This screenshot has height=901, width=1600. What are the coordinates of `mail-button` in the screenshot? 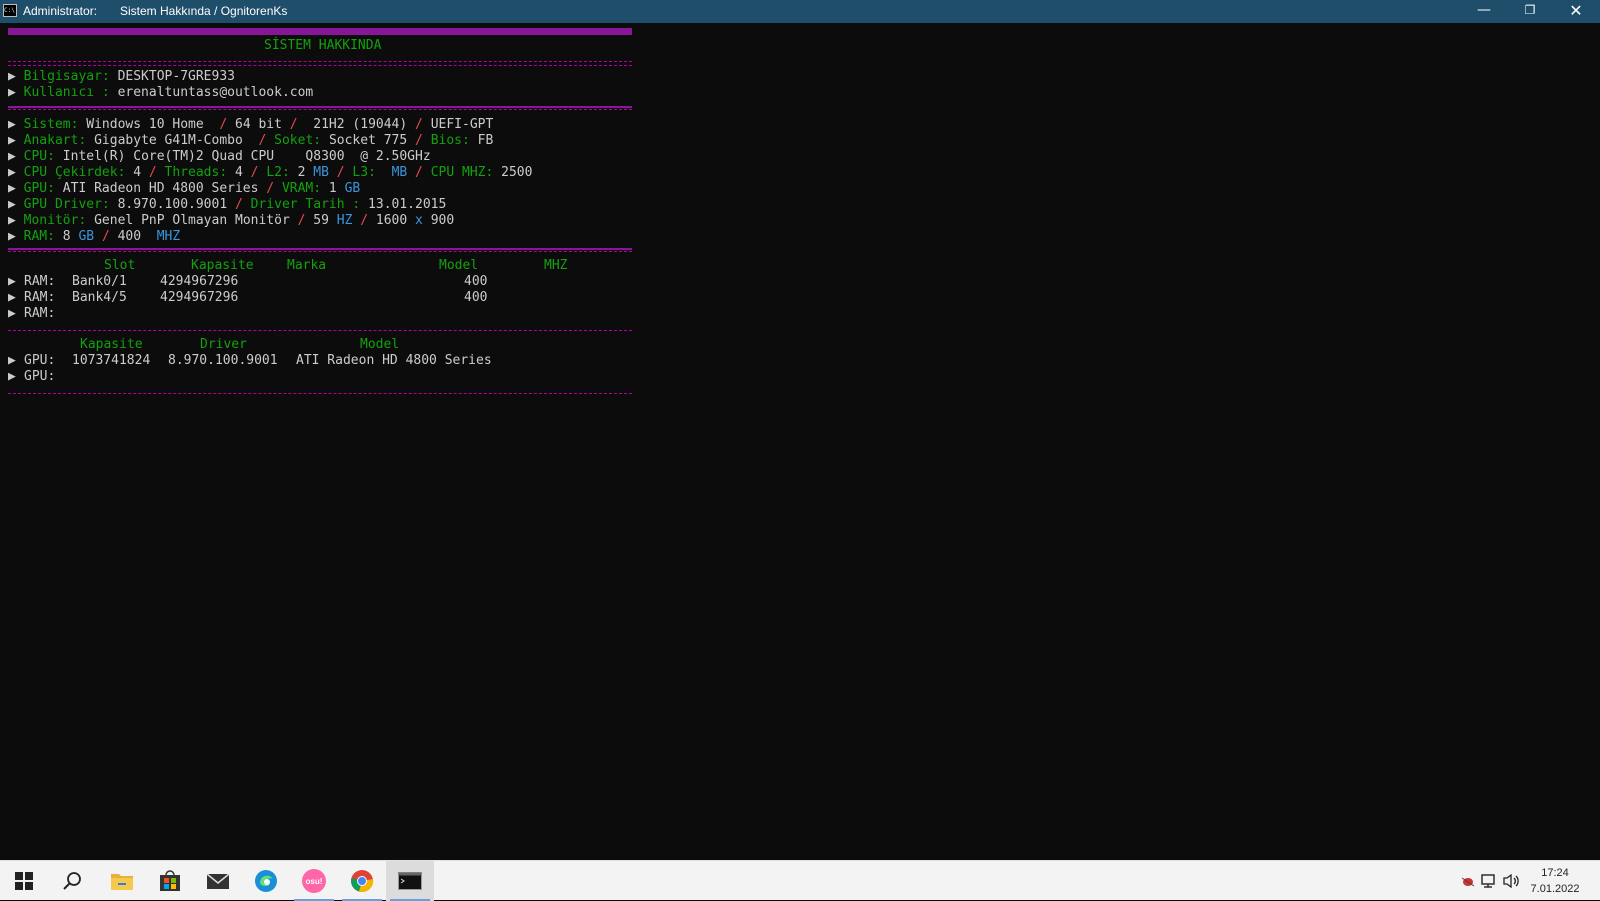 It's located at (218, 881).